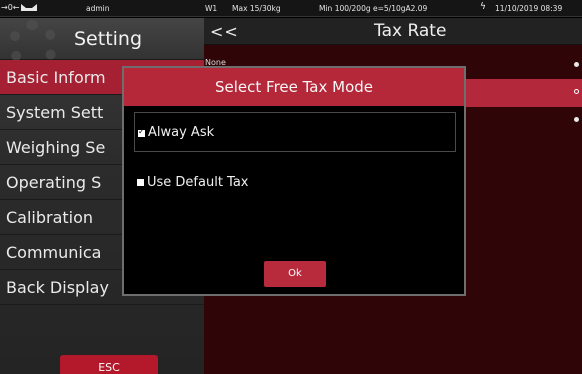 The image size is (582, 374). I want to click on ok-button: Ok, so click(295, 274).